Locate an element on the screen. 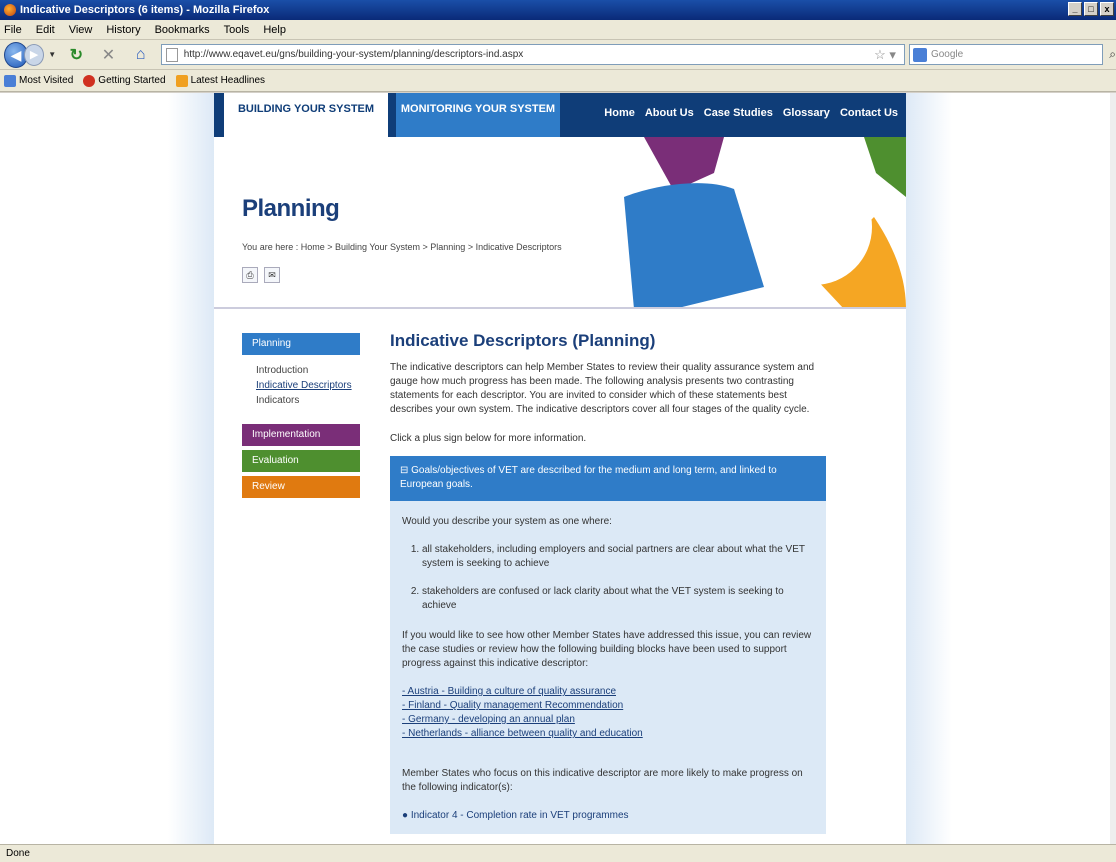  search-icon: ⌕ is located at coordinates (1112, 54).